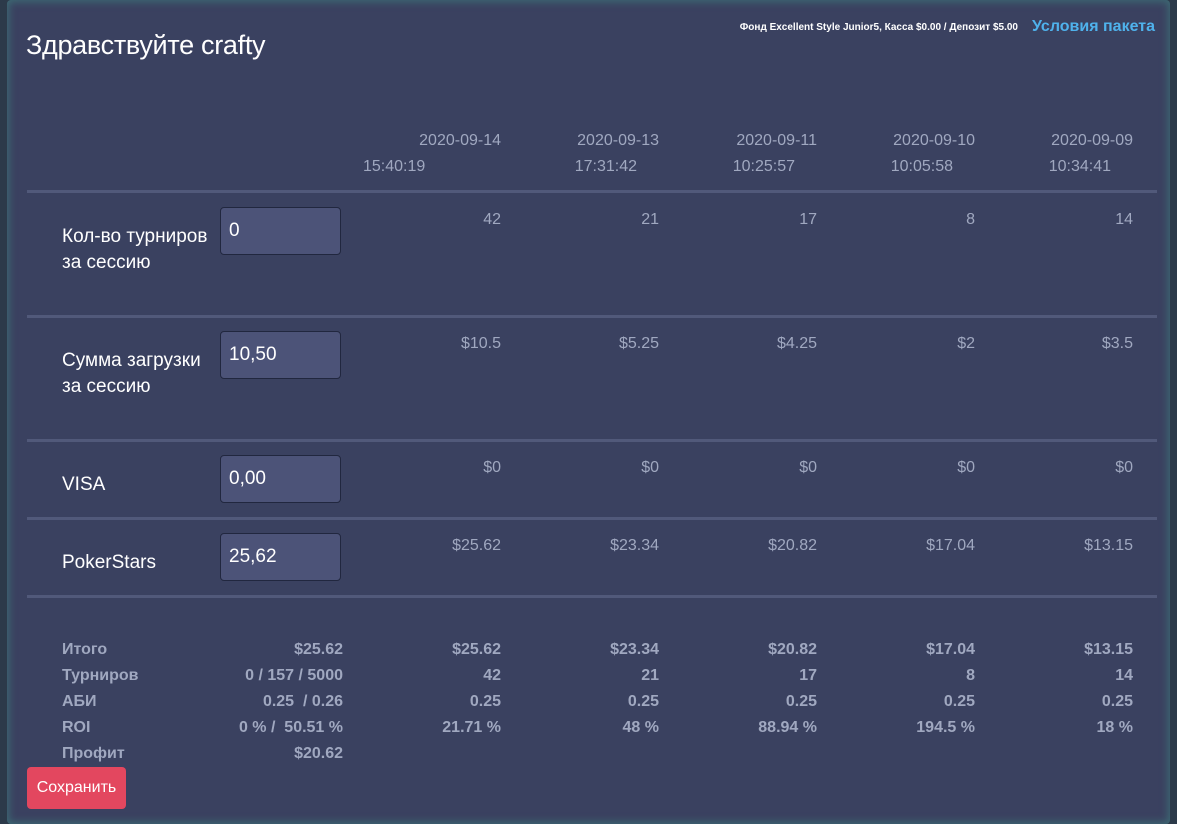  What do you see at coordinates (796, 343) in the screenshot?
I see `buyin-sum-cell: $4.25` at bounding box center [796, 343].